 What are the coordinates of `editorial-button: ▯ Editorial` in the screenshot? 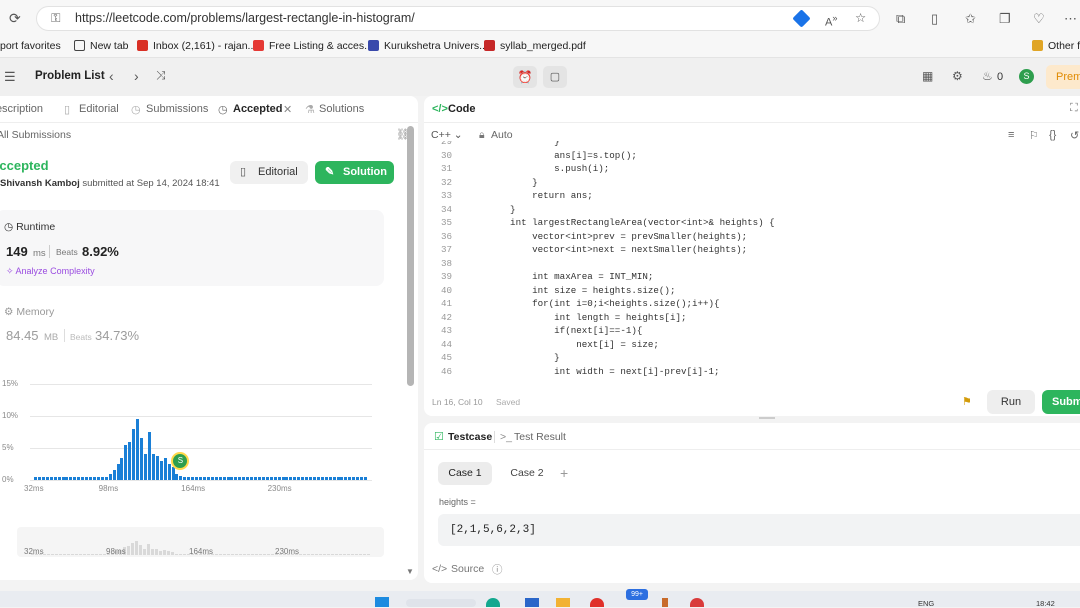 It's located at (269, 172).